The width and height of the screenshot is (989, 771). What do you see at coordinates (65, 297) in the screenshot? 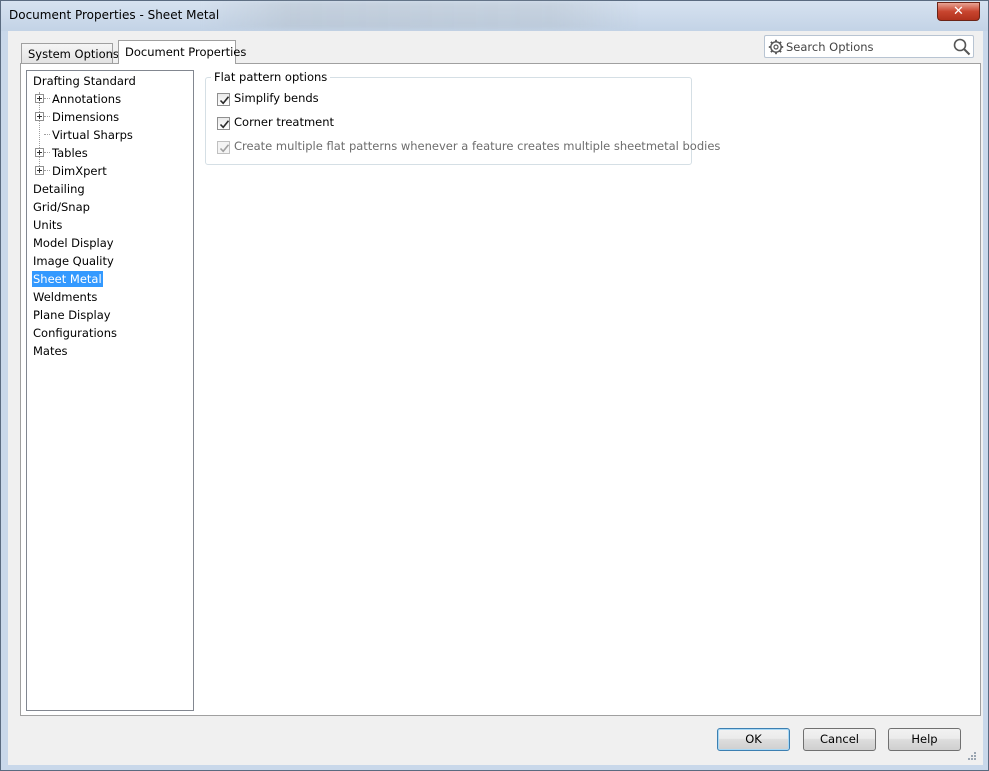
I see `tree-item-weldments: Weldments` at bounding box center [65, 297].